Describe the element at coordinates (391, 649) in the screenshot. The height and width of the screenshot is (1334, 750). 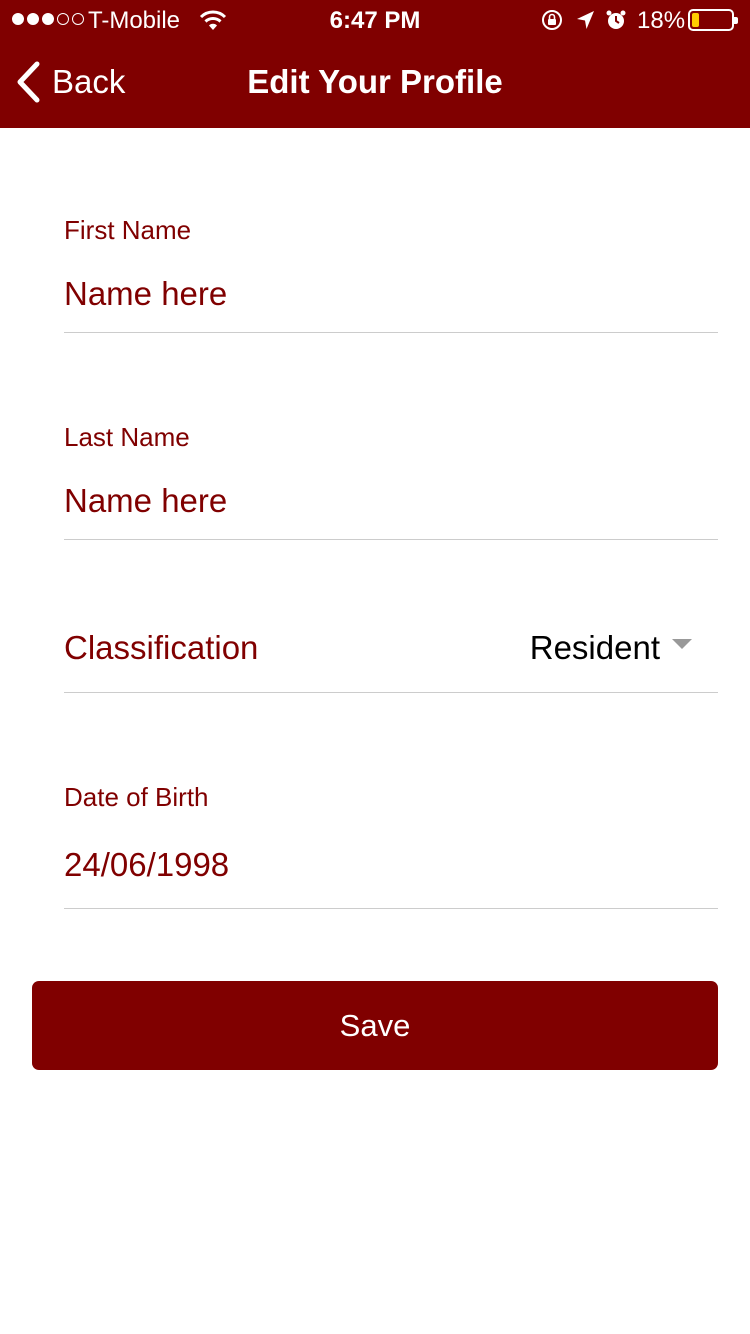
I see `classification-field: Classification Resident` at that location.